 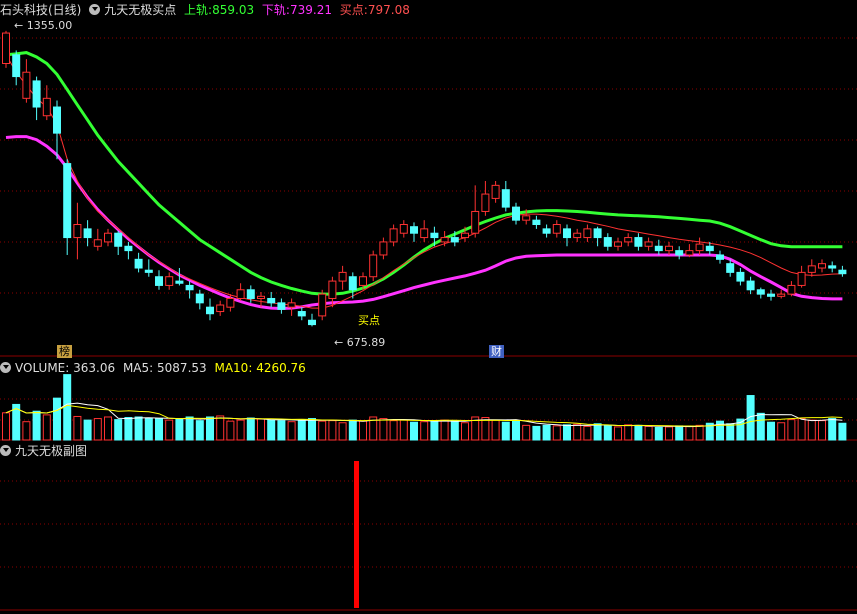 I want to click on tag-bang: 榜, so click(x=64, y=351).